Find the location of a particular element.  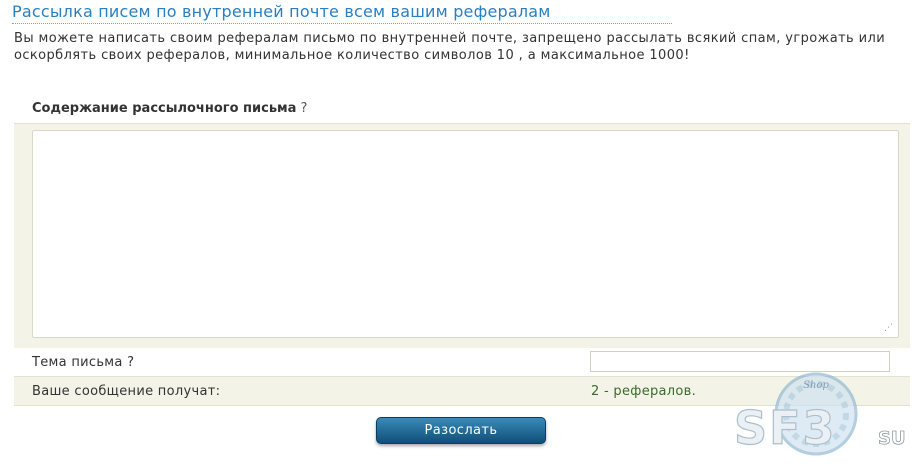

title-divider is located at coordinates (342, 23).